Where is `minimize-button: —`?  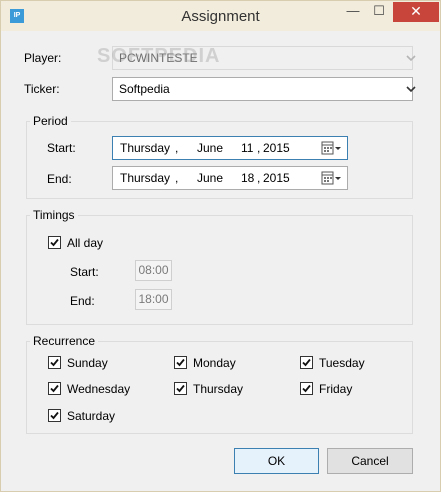
minimize-button: — is located at coordinates (353, 12).